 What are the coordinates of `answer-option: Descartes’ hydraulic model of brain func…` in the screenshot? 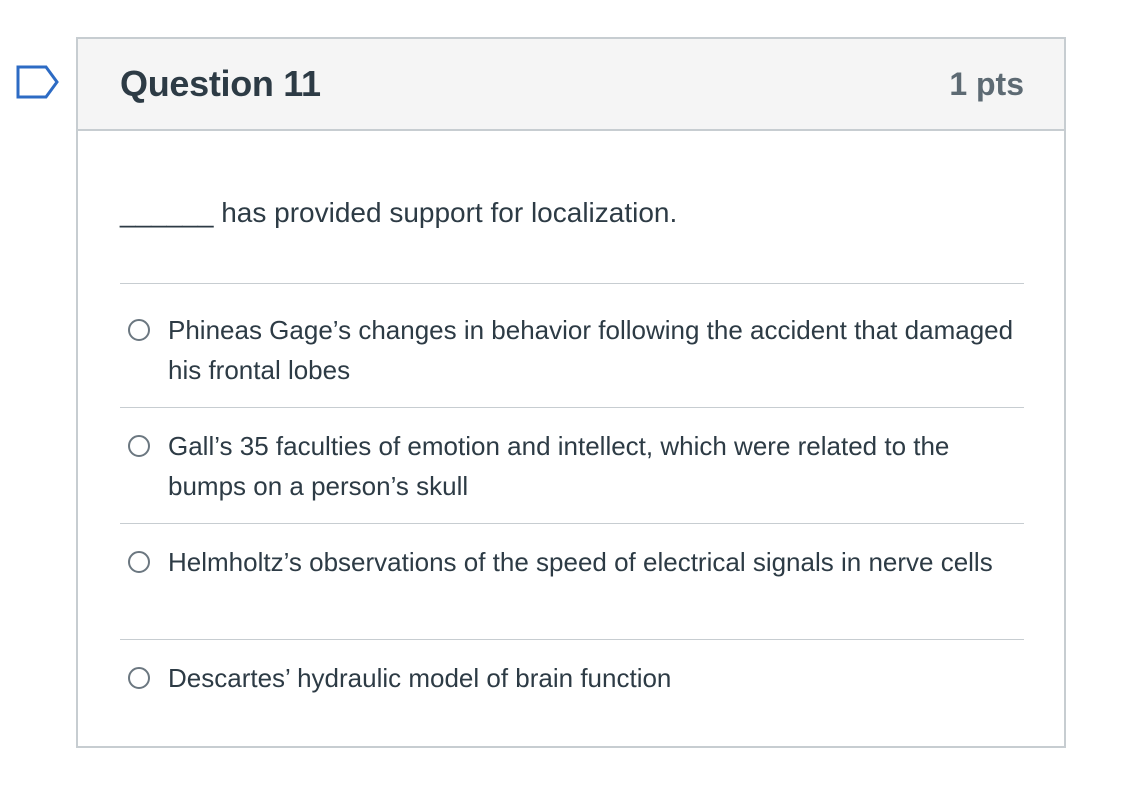 It's located at (572, 698).